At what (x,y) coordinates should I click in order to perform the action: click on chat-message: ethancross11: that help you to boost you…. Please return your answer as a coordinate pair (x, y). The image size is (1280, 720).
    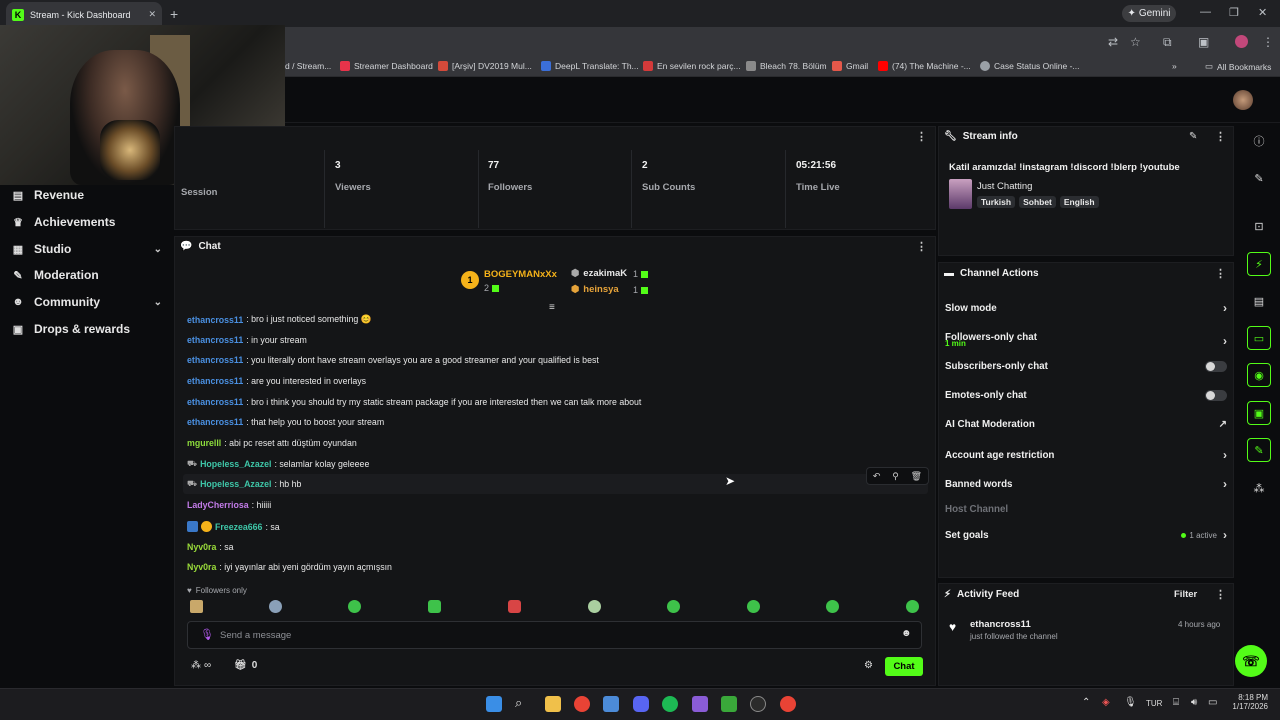
    Looking at the image, I should click on (285, 422).